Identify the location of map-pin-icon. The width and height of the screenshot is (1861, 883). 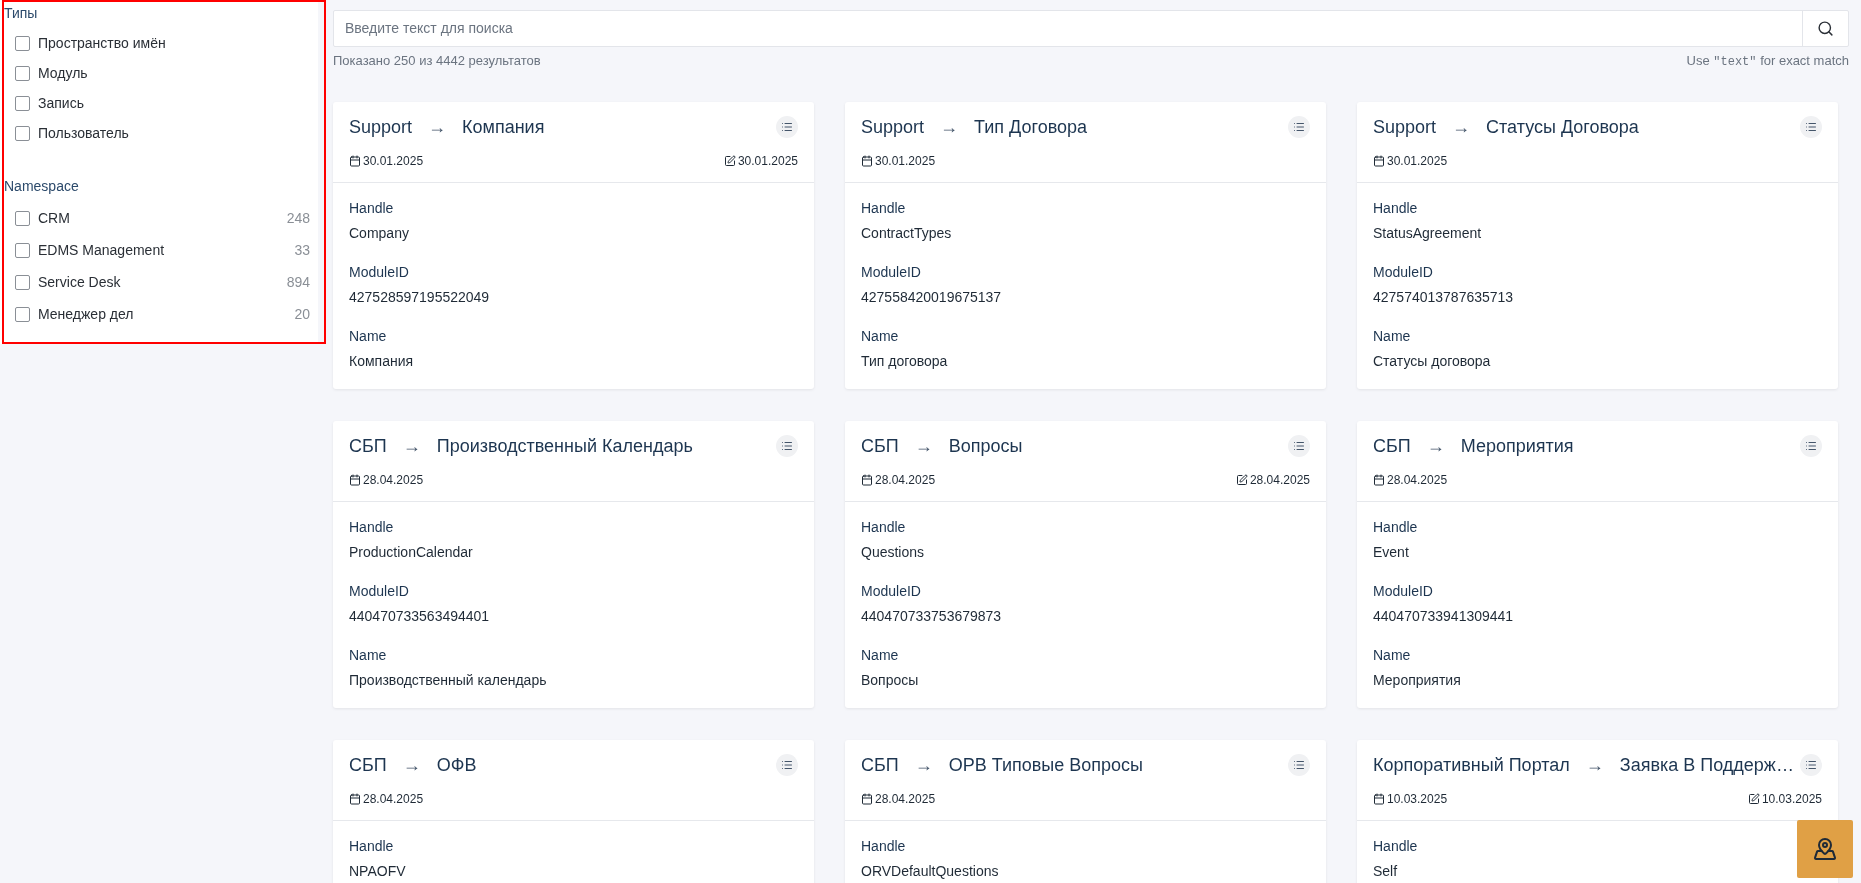
(1825, 849).